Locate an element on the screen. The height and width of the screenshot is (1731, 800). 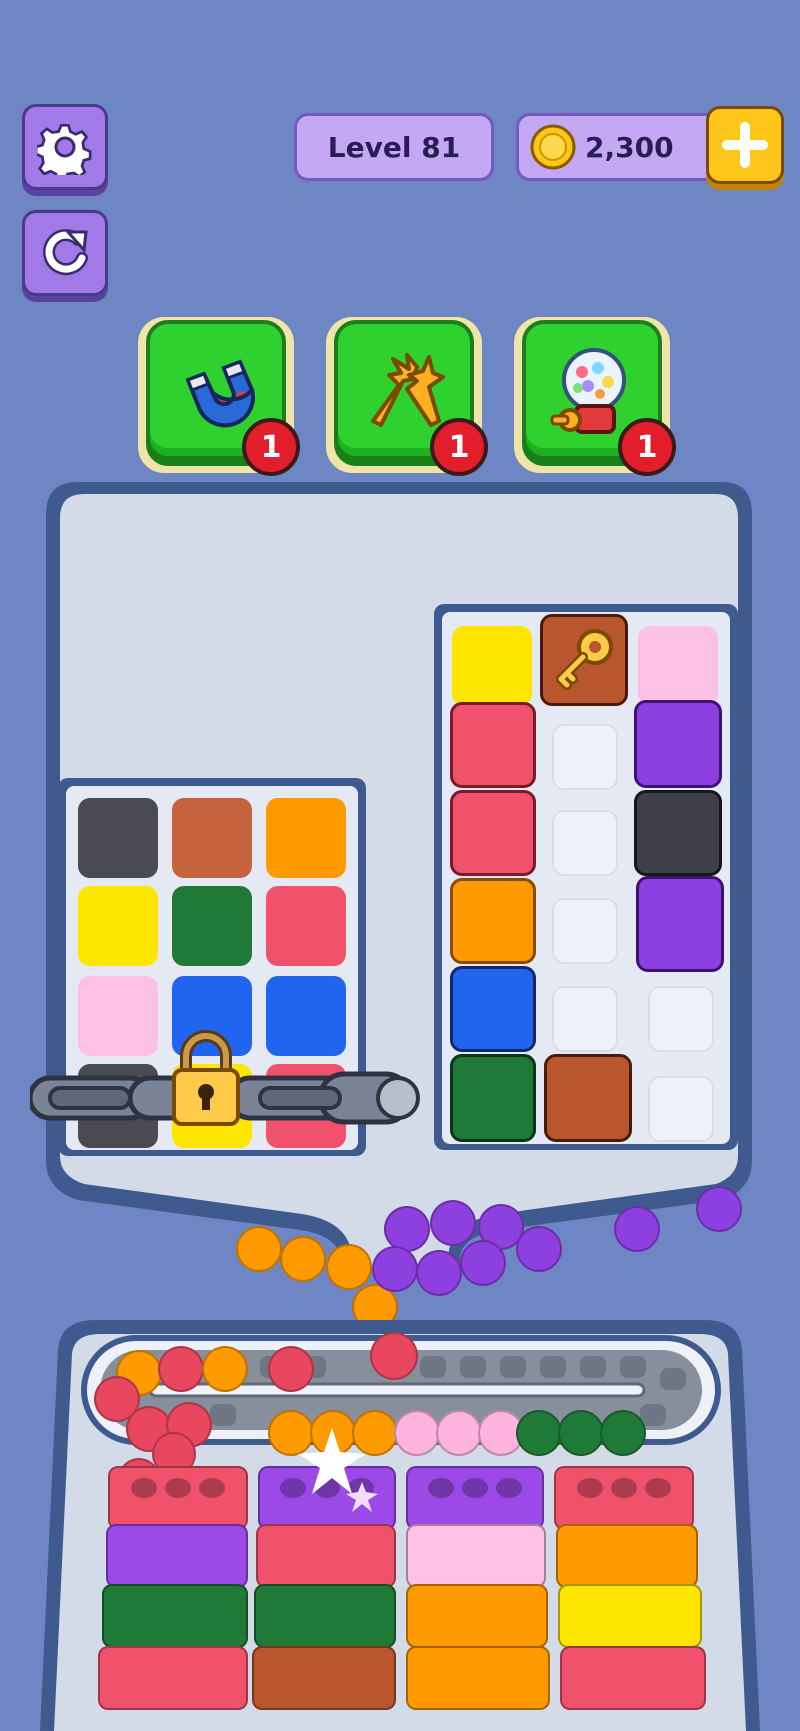
restart-button is located at coordinates (65, 253).